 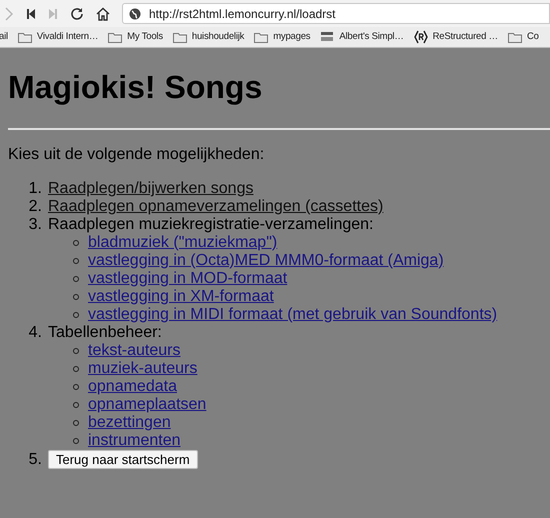 What do you see at coordinates (137, 155) in the screenshot?
I see `intro-text: Kies uit de volgende mogelijkheden:` at bounding box center [137, 155].